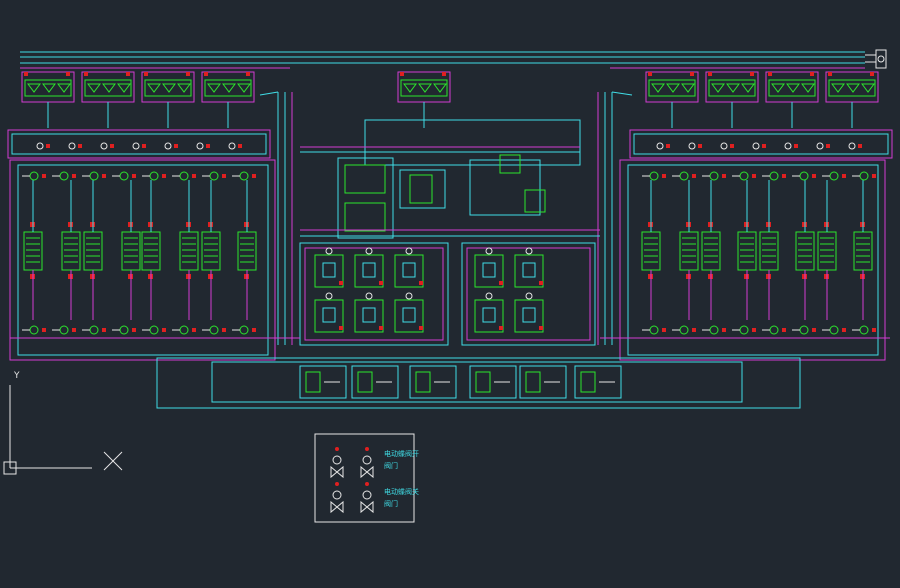  What do you see at coordinates (401, 453) in the screenshot?
I see `legend-label-open: 电动蝶阀开` at bounding box center [401, 453].